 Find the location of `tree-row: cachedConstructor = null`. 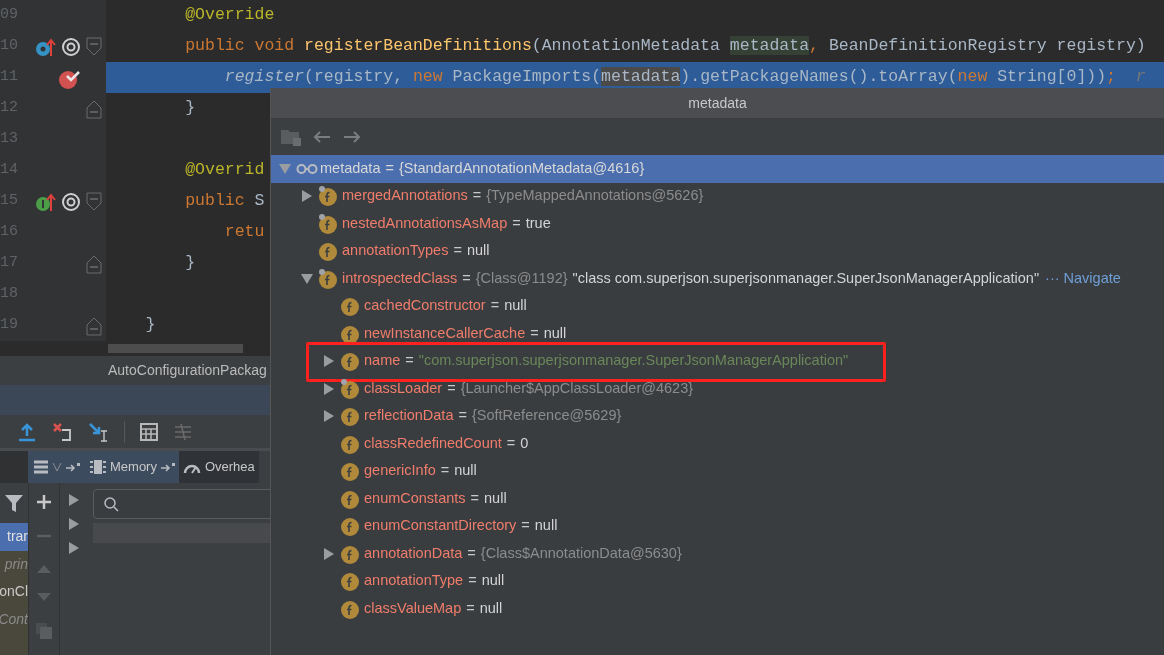

tree-row: cachedConstructor = null is located at coordinates (717, 306).